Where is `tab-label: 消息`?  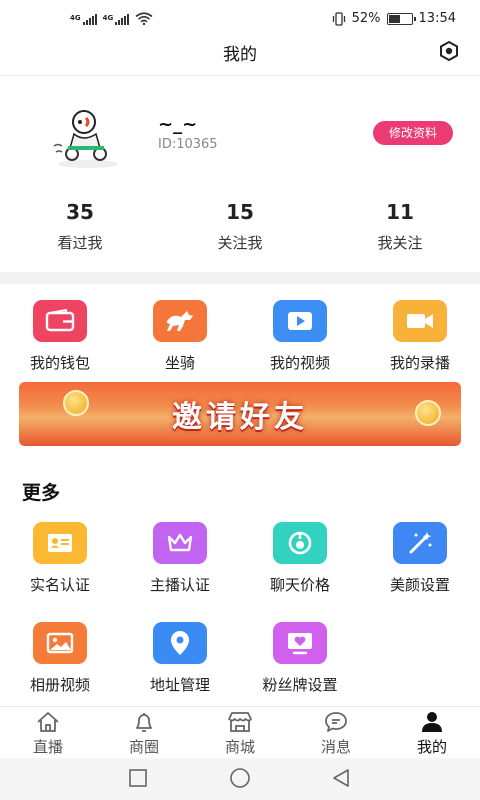
tab-label: 消息 is located at coordinates (335, 747).